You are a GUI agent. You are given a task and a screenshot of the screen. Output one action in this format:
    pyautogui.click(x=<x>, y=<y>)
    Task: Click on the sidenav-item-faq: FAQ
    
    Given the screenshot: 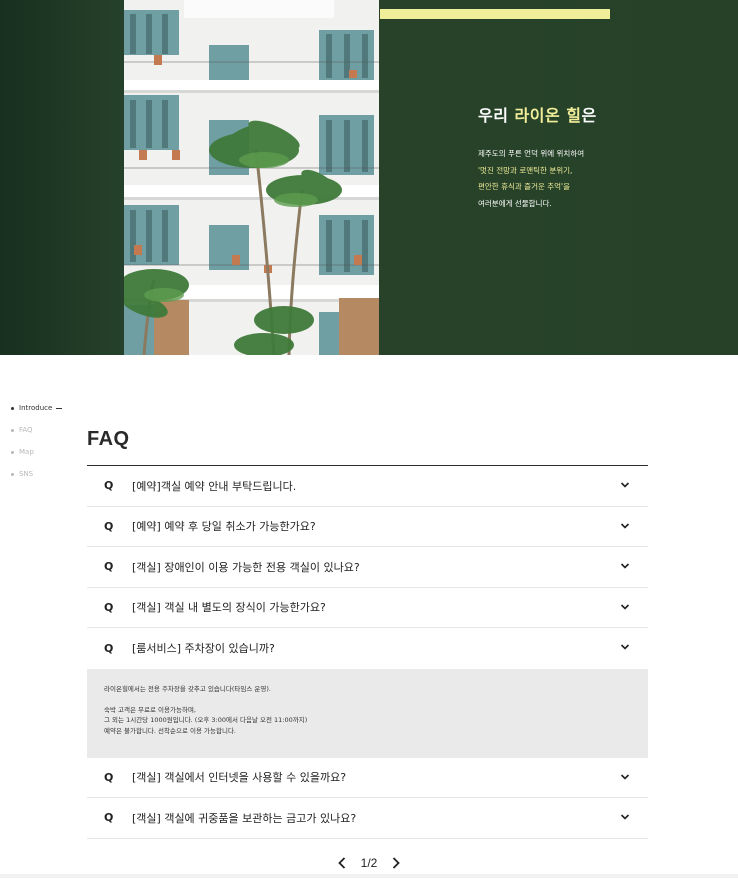 What is the action you would take?
    pyautogui.click(x=36, y=430)
    